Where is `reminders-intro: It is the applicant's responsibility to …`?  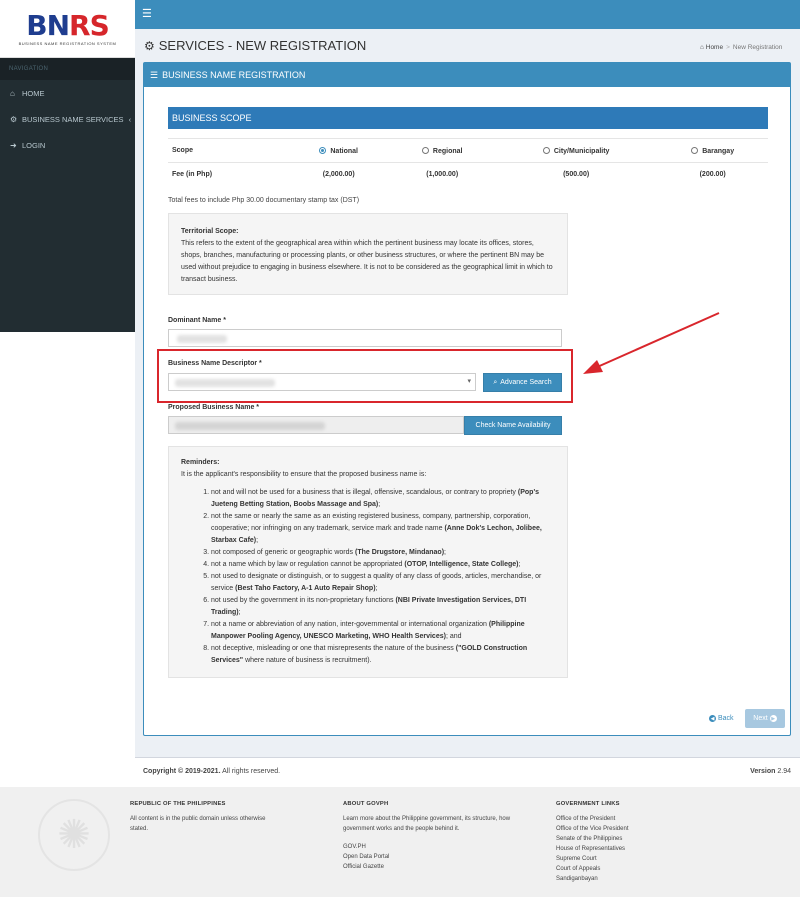
reminders-intro: It is the applicant's responsibility to … is located at coordinates (304, 474).